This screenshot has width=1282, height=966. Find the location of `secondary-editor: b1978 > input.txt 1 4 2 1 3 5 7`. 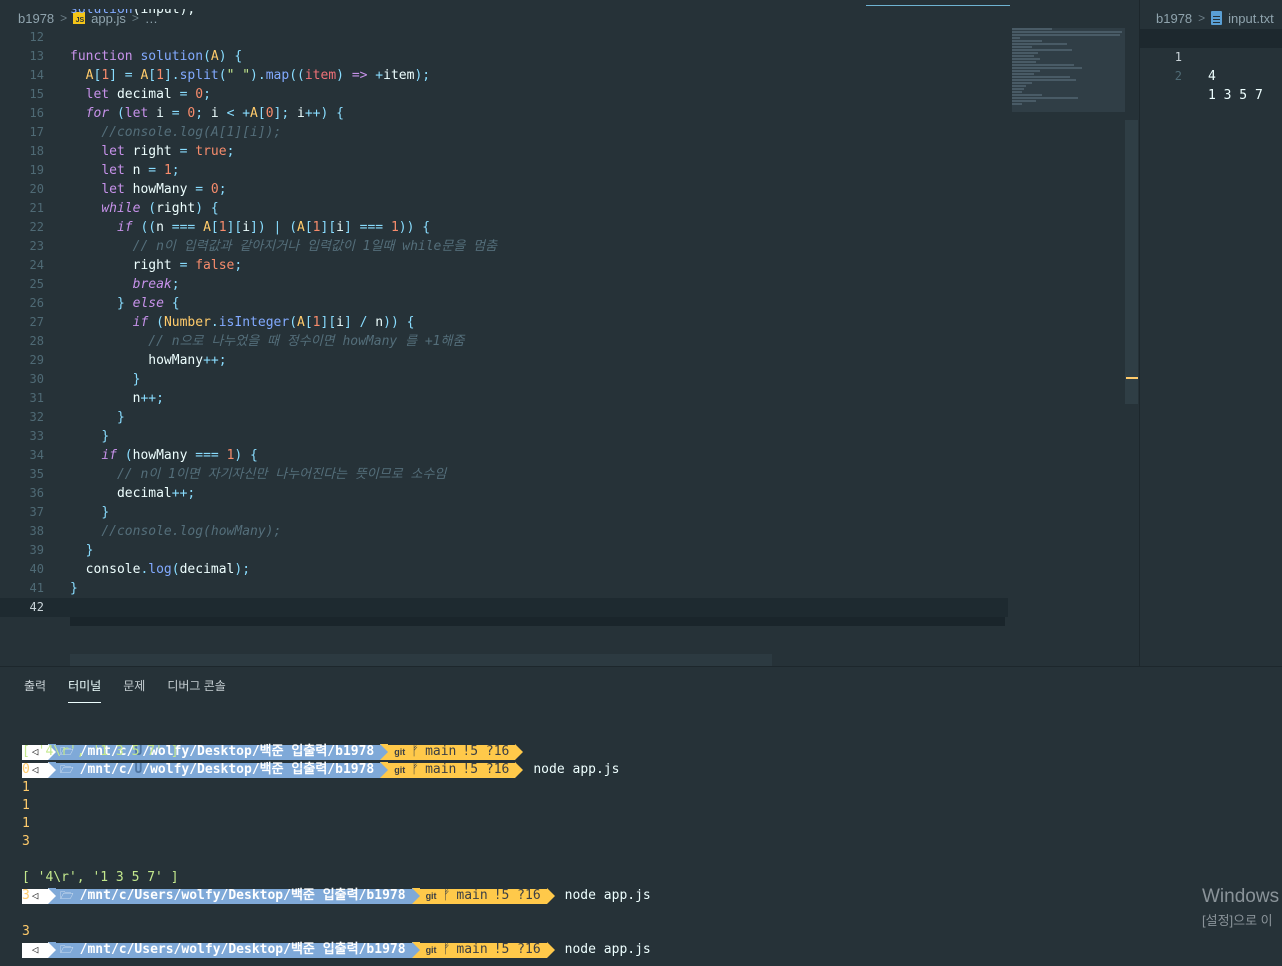

secondary-editor: b1978 > input.txt 1 4 2 1 3 5 7 is located at coordinates (1210, 333).